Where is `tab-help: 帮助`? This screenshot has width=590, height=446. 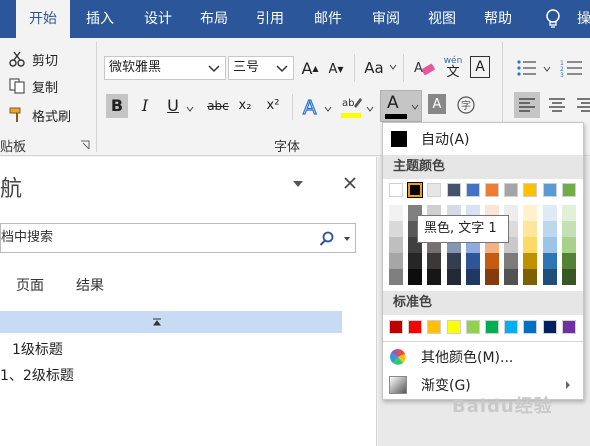
tab-help: 帮助 is located at coordinates (498, 19).